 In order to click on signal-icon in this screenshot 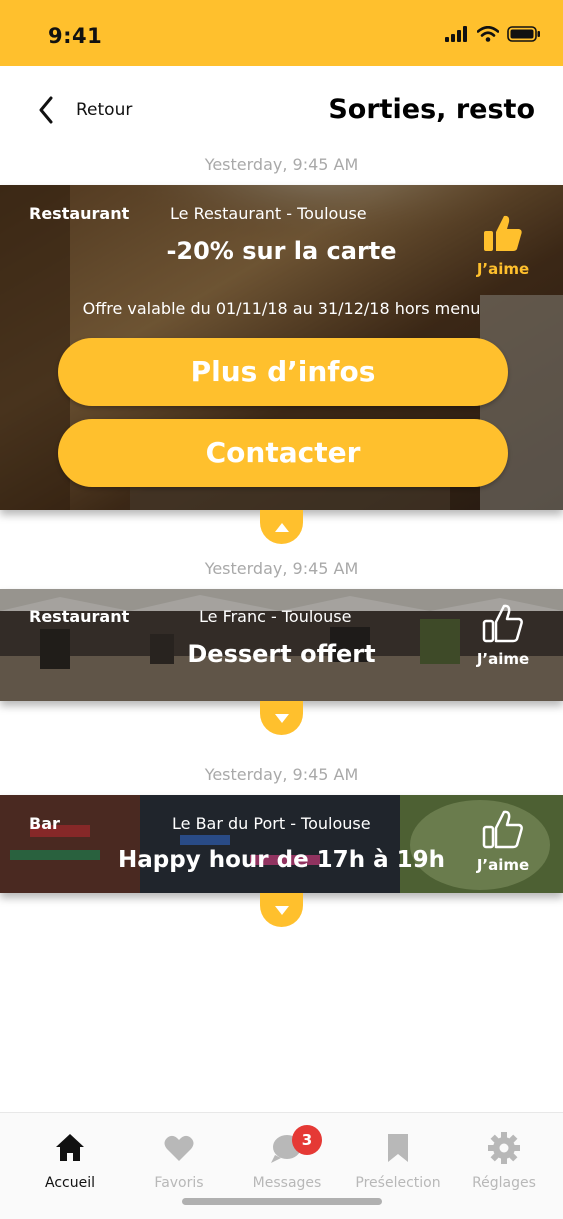, I will do `click(456, 34)`.